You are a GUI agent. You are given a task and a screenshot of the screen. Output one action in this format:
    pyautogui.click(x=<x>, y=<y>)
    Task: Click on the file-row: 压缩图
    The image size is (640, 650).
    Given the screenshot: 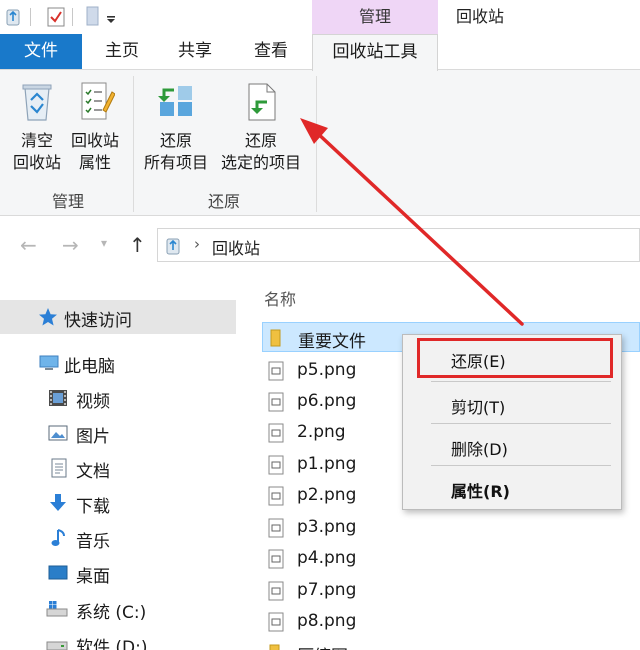 What is the action you would take?
    pyautogui.click(x=451, y=644)
    